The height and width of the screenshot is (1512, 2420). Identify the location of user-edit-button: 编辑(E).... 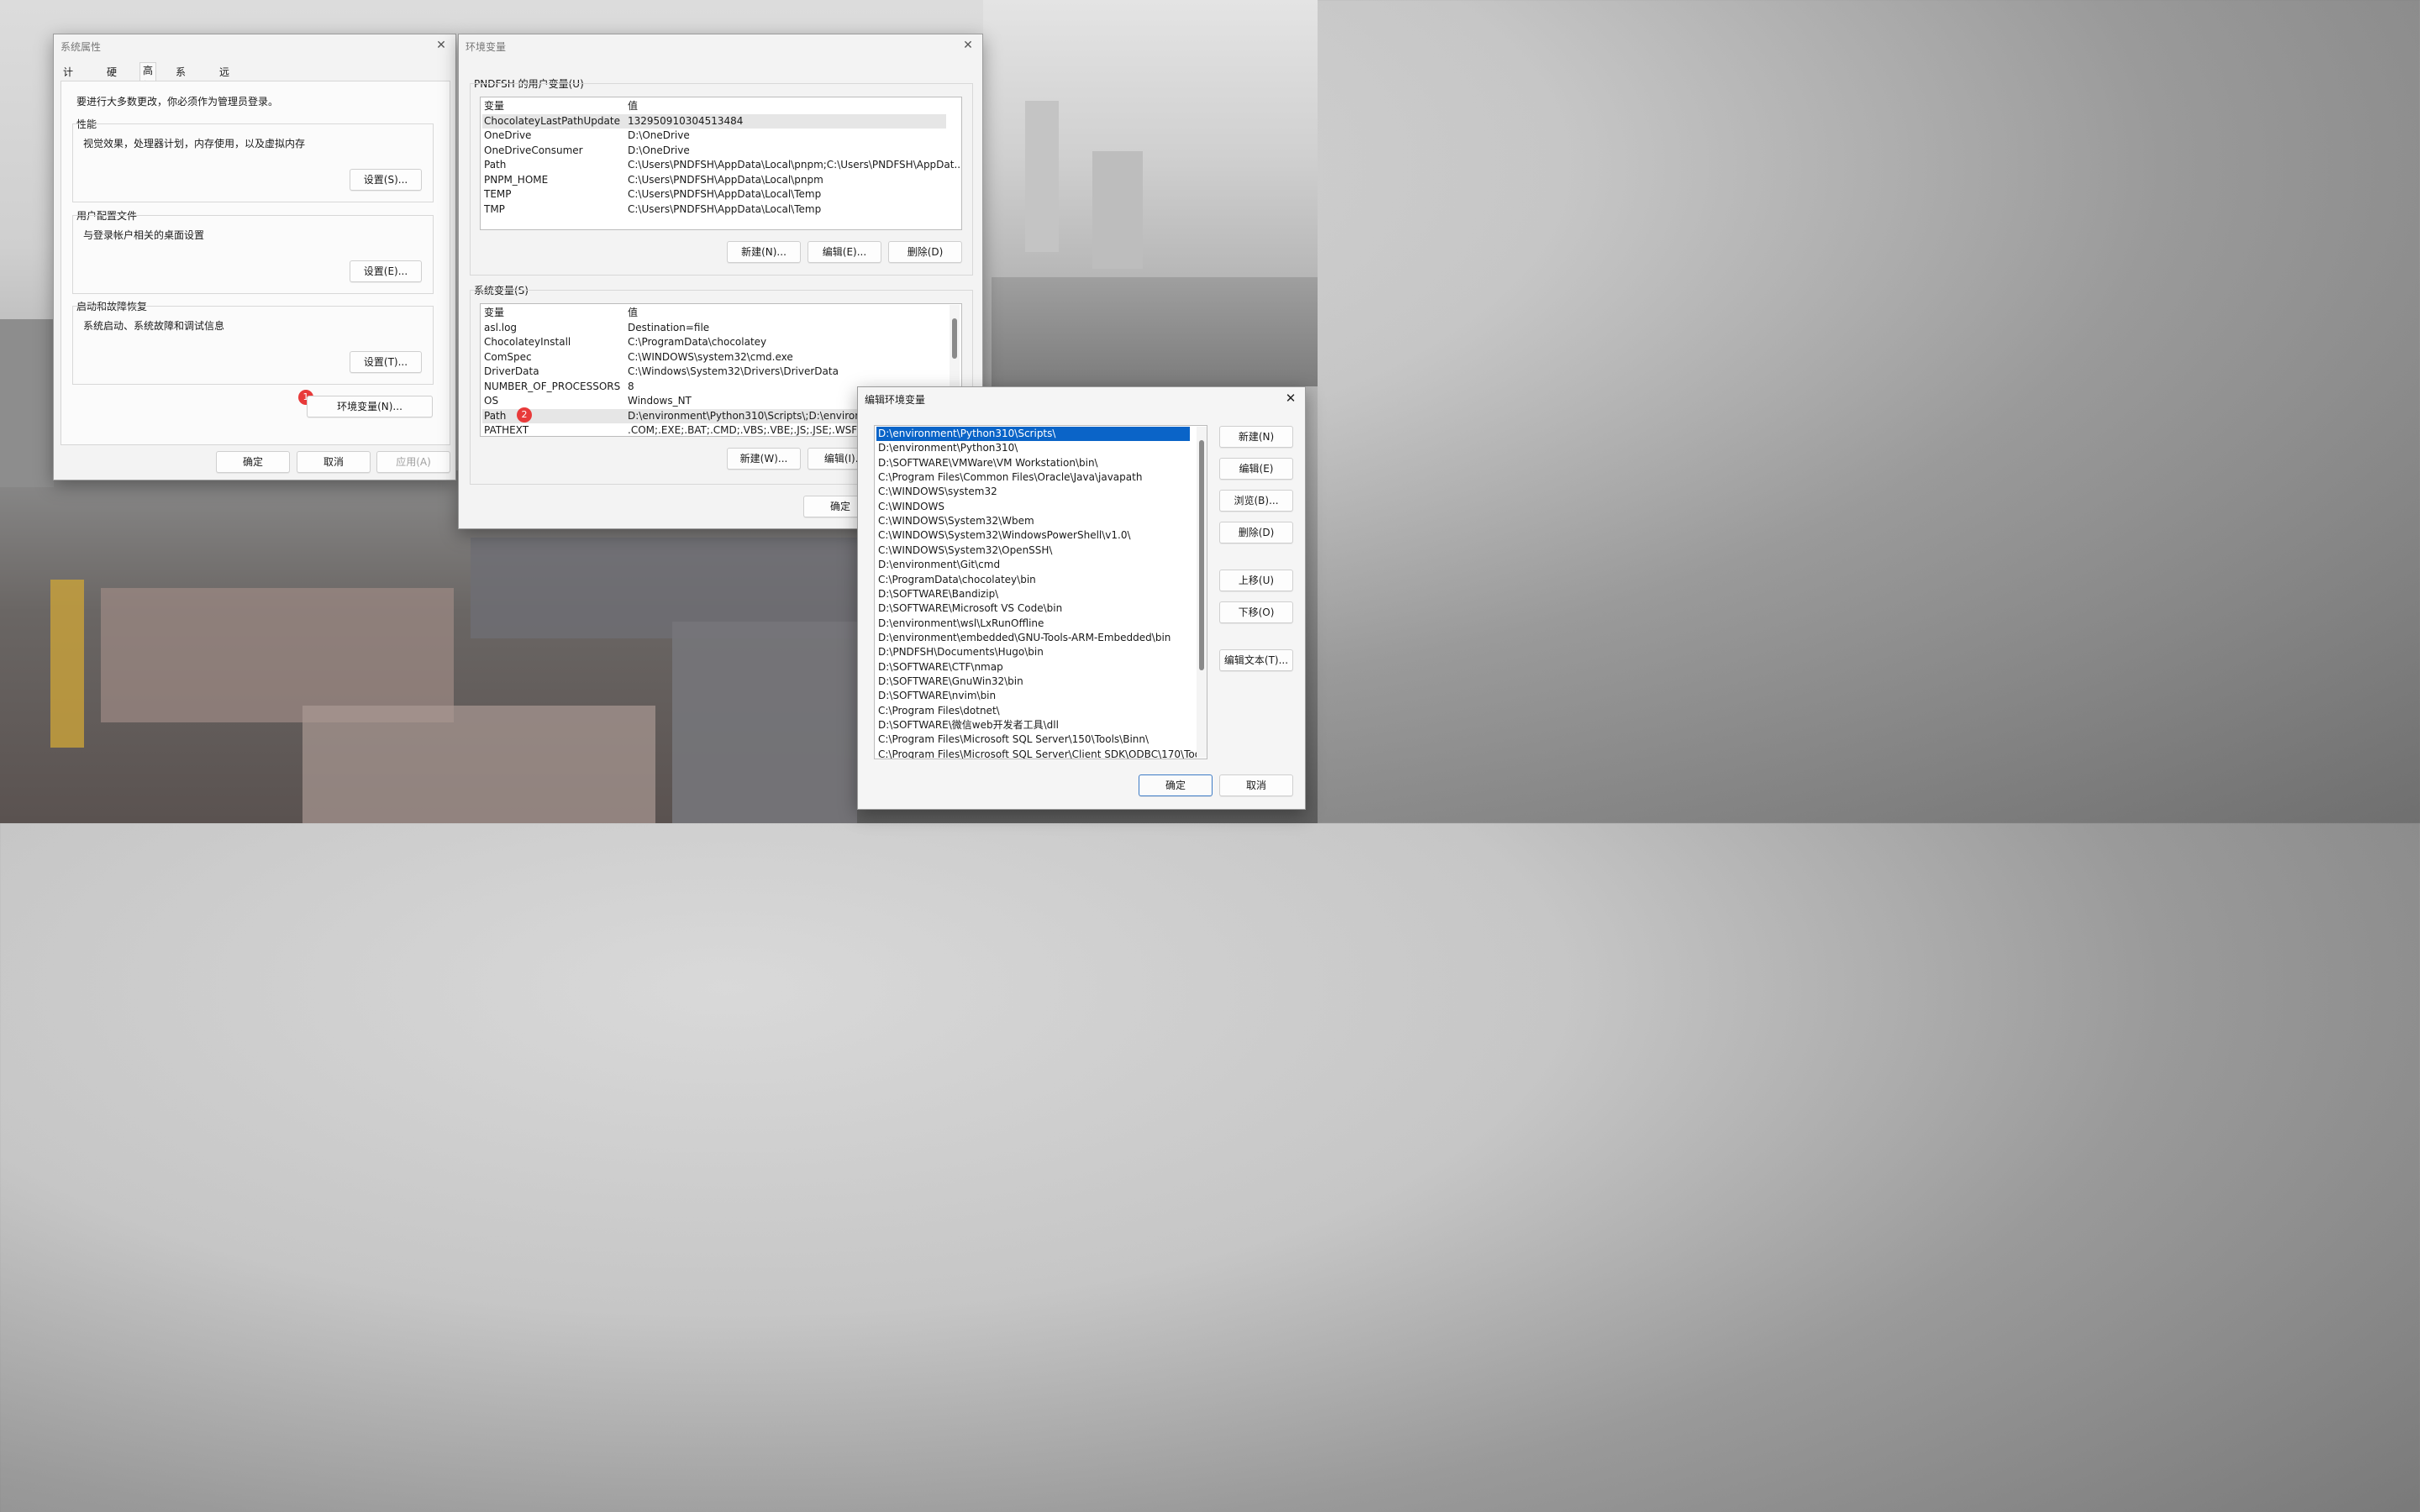
(844, 252).